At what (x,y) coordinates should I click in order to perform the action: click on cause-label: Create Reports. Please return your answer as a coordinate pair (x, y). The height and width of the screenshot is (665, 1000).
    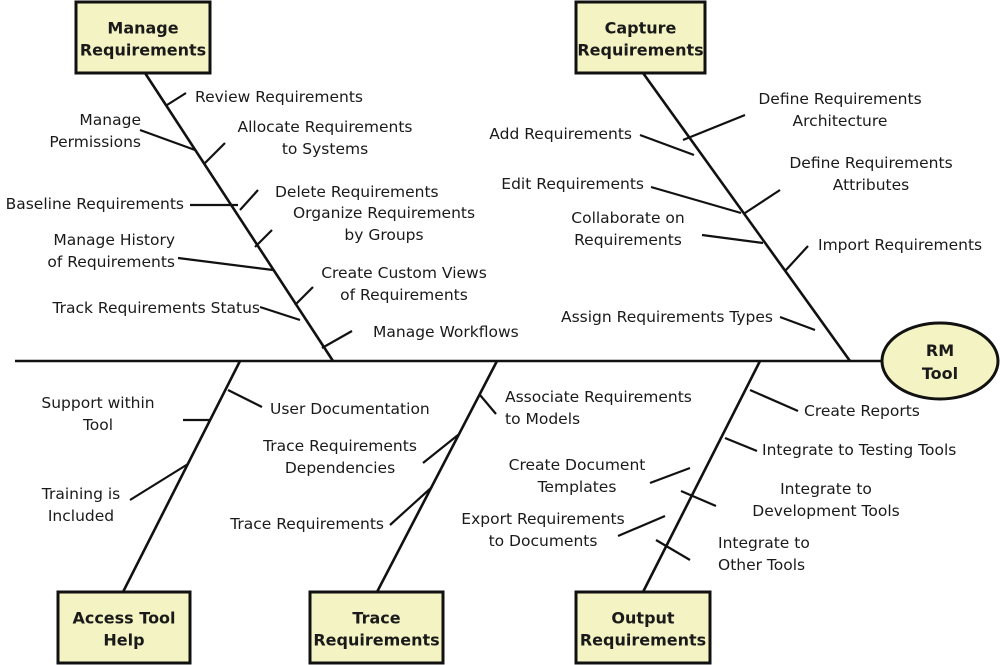
    Looking at the image, I should click on (862, 411).